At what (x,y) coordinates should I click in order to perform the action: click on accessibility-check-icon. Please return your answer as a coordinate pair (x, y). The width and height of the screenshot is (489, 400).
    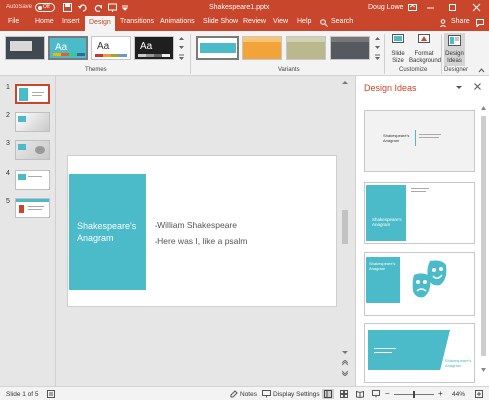
    Looking at the image, I should click on (51, 394).